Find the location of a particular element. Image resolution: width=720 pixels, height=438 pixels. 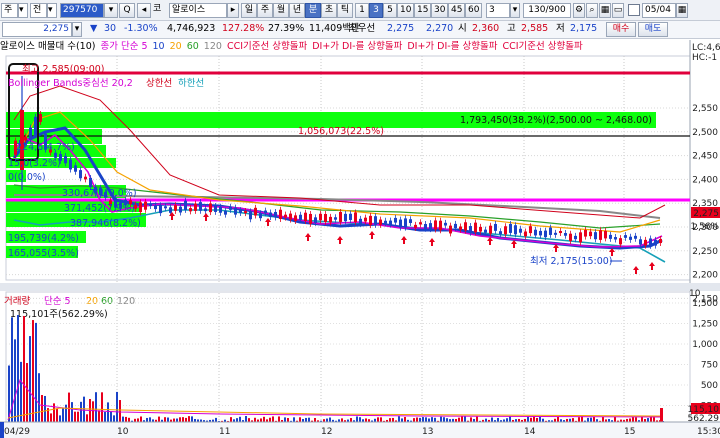

profile-label-2: 15,0(3.2%) is located at coordinates (34, 163).